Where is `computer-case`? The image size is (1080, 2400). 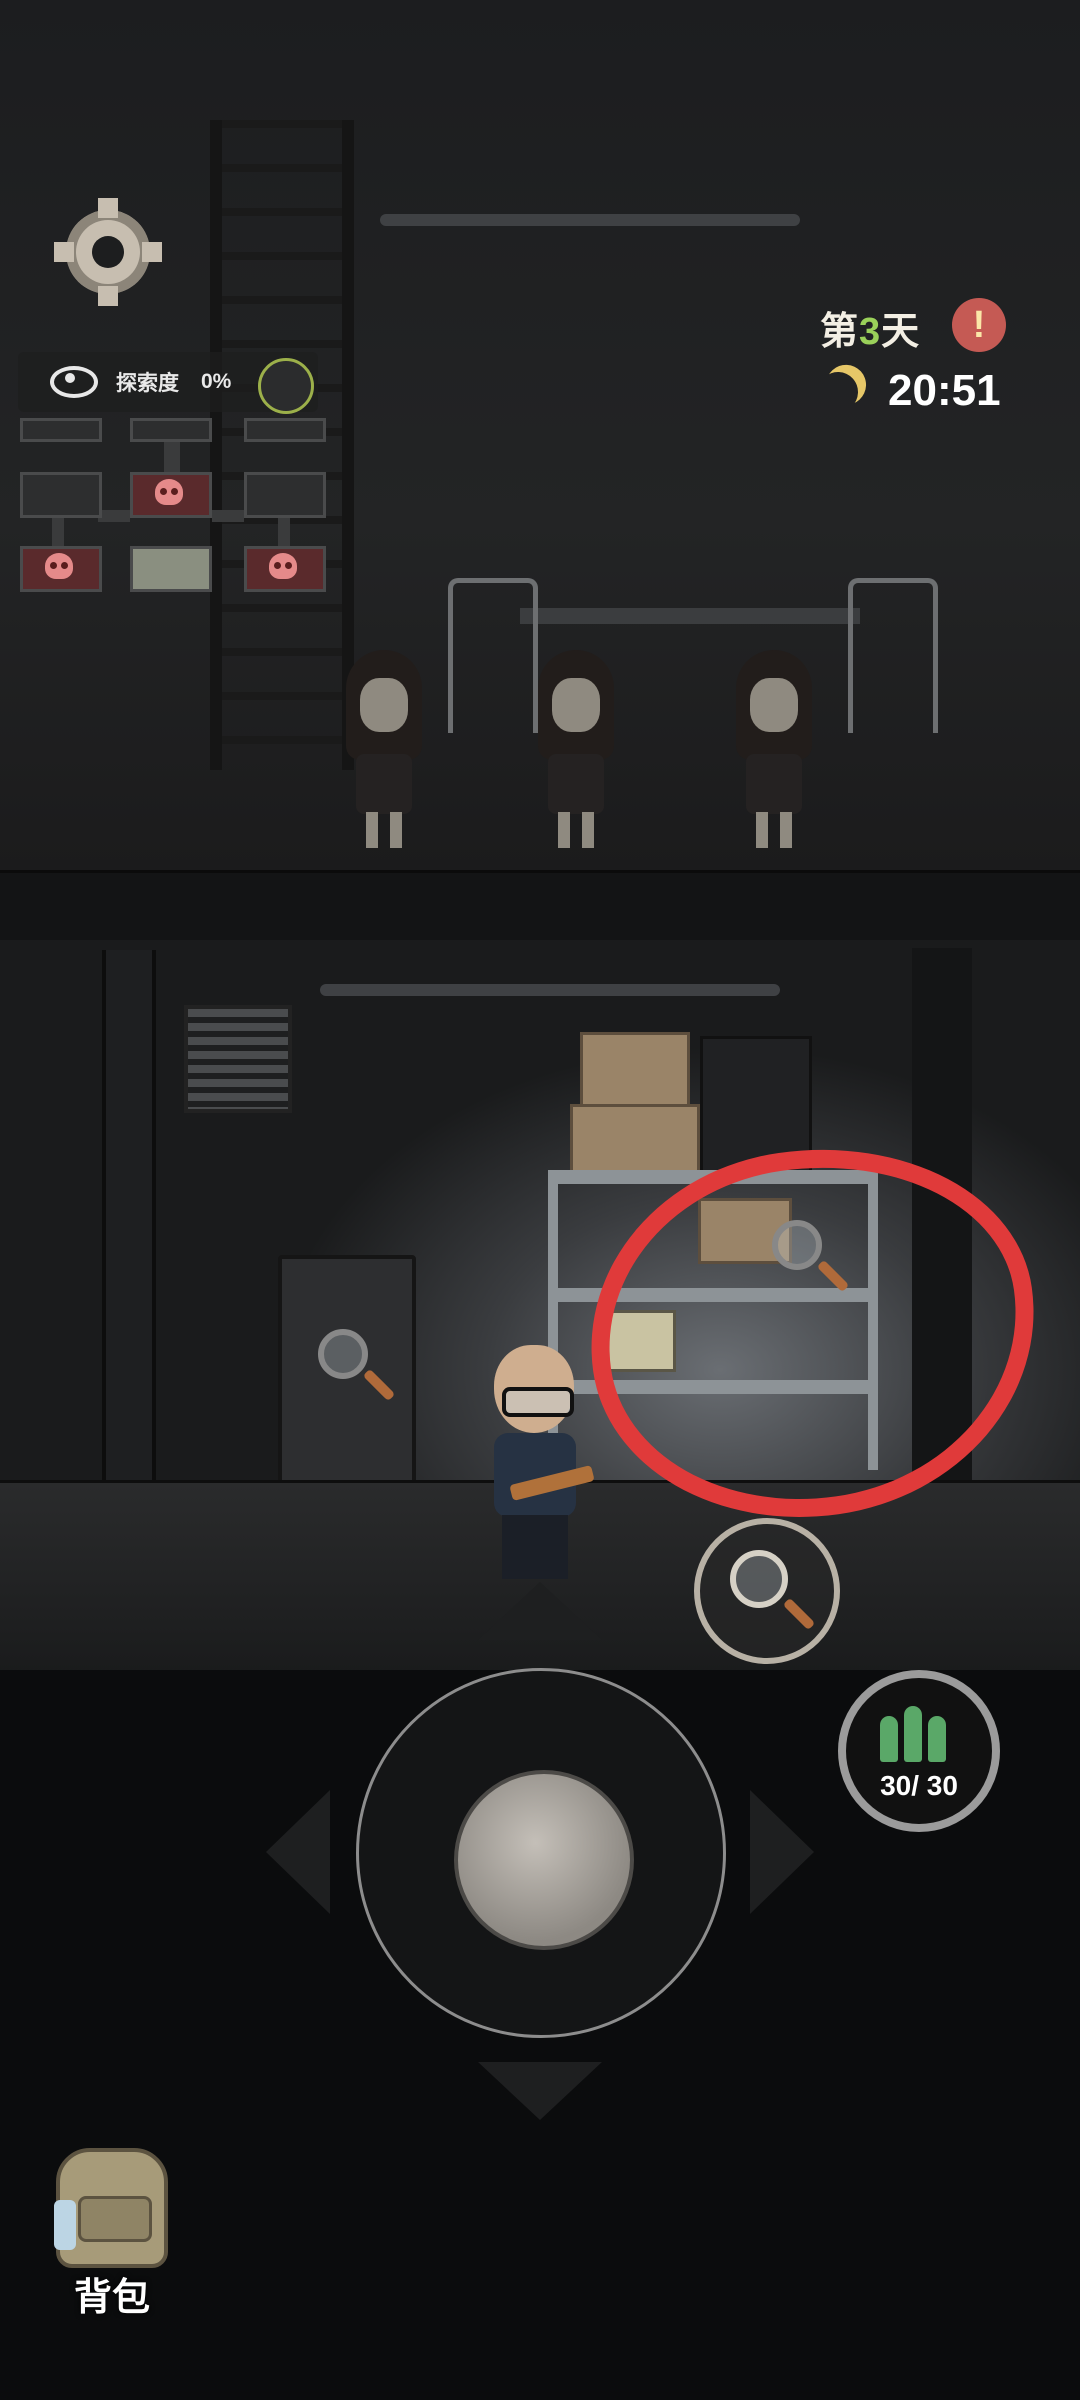
computer-case is located at coordinates (347, 1379).